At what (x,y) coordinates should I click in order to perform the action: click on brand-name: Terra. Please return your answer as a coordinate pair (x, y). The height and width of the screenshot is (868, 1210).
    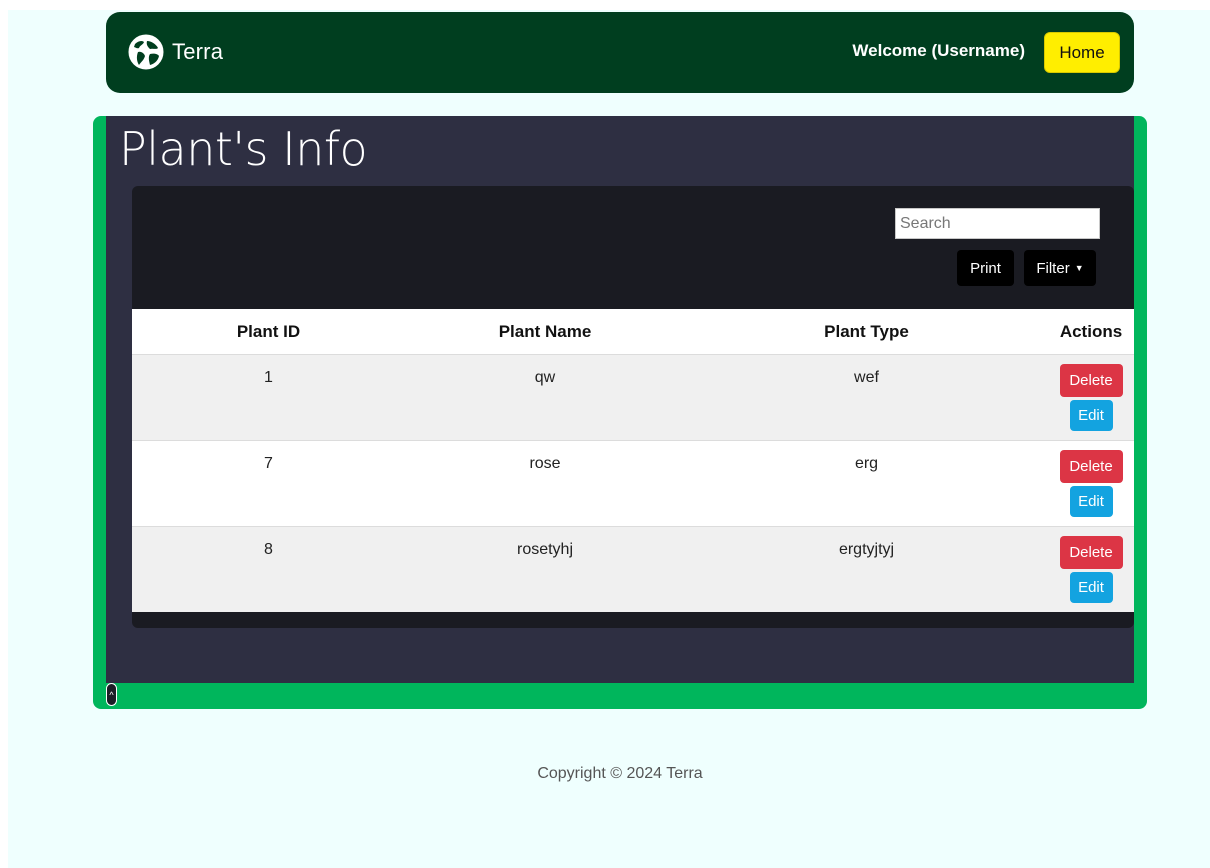
    Looking at the image, I should click on (198, 51).